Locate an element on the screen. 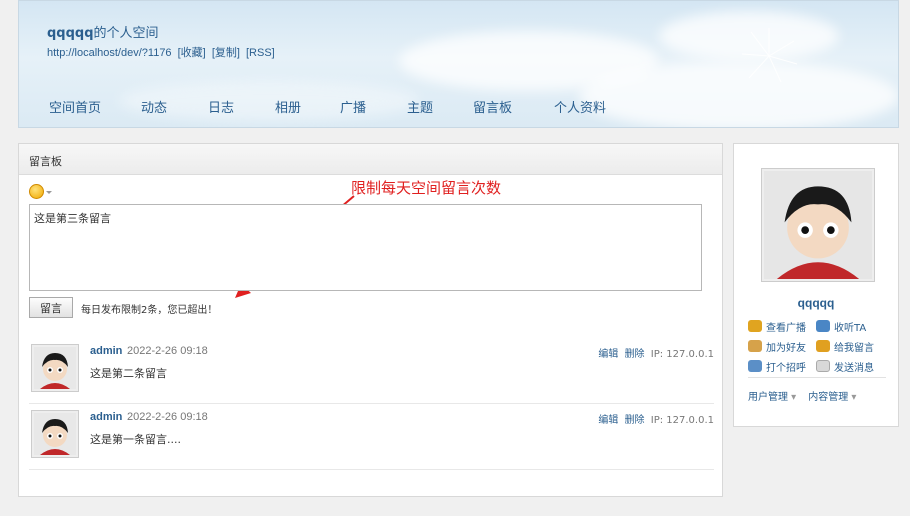  manage-menus: 用户管理 内容管理 is located at coordinates (808, 395).